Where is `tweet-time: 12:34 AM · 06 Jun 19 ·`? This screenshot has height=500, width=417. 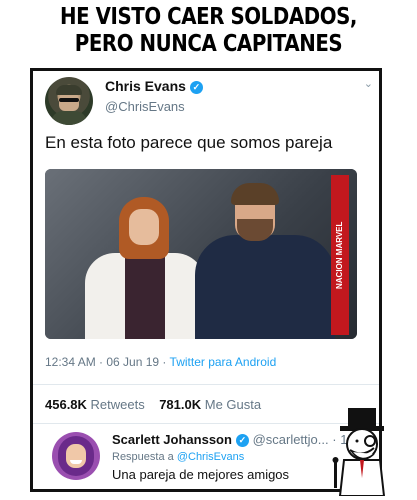 tweet-time: 12:34 AM · 06 Jun 19 · is located at coordinates (105, 362).